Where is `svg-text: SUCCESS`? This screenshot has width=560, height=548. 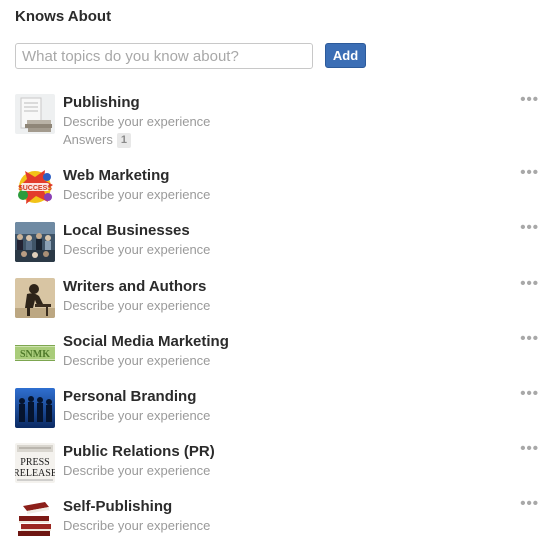
svg-text: SUCCESS is located at coordinates (35, 188).